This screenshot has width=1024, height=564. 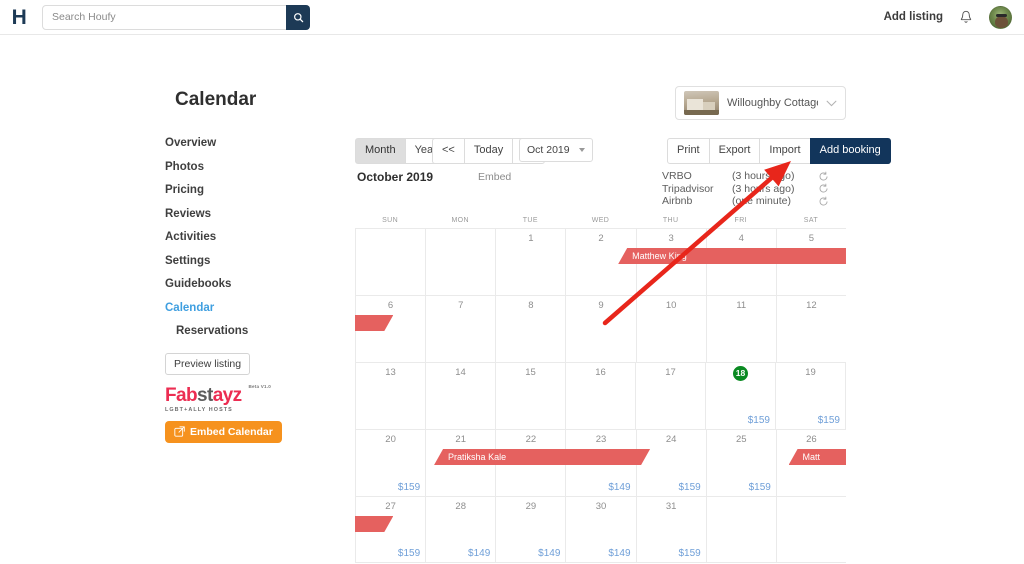 I want to click on booking-bar: Matt, so click(x=817, y=457).